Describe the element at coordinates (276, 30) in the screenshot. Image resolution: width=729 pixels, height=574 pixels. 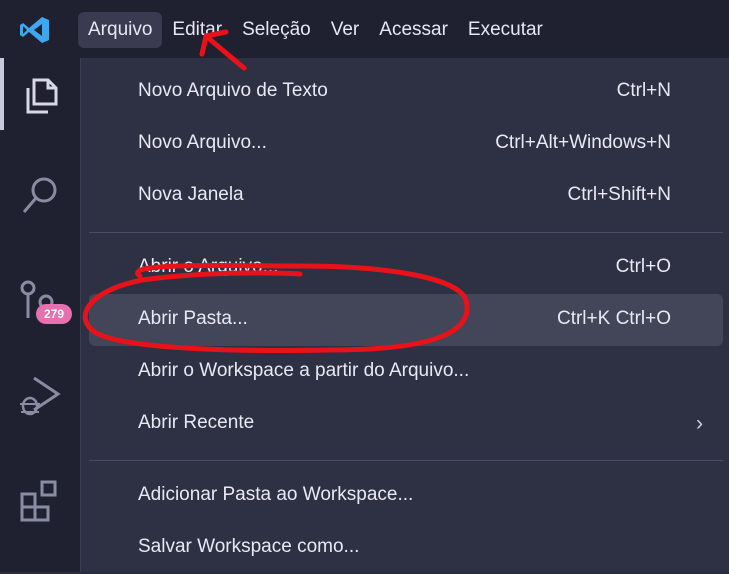
I see `menu-selecao: Seleção` at that location.